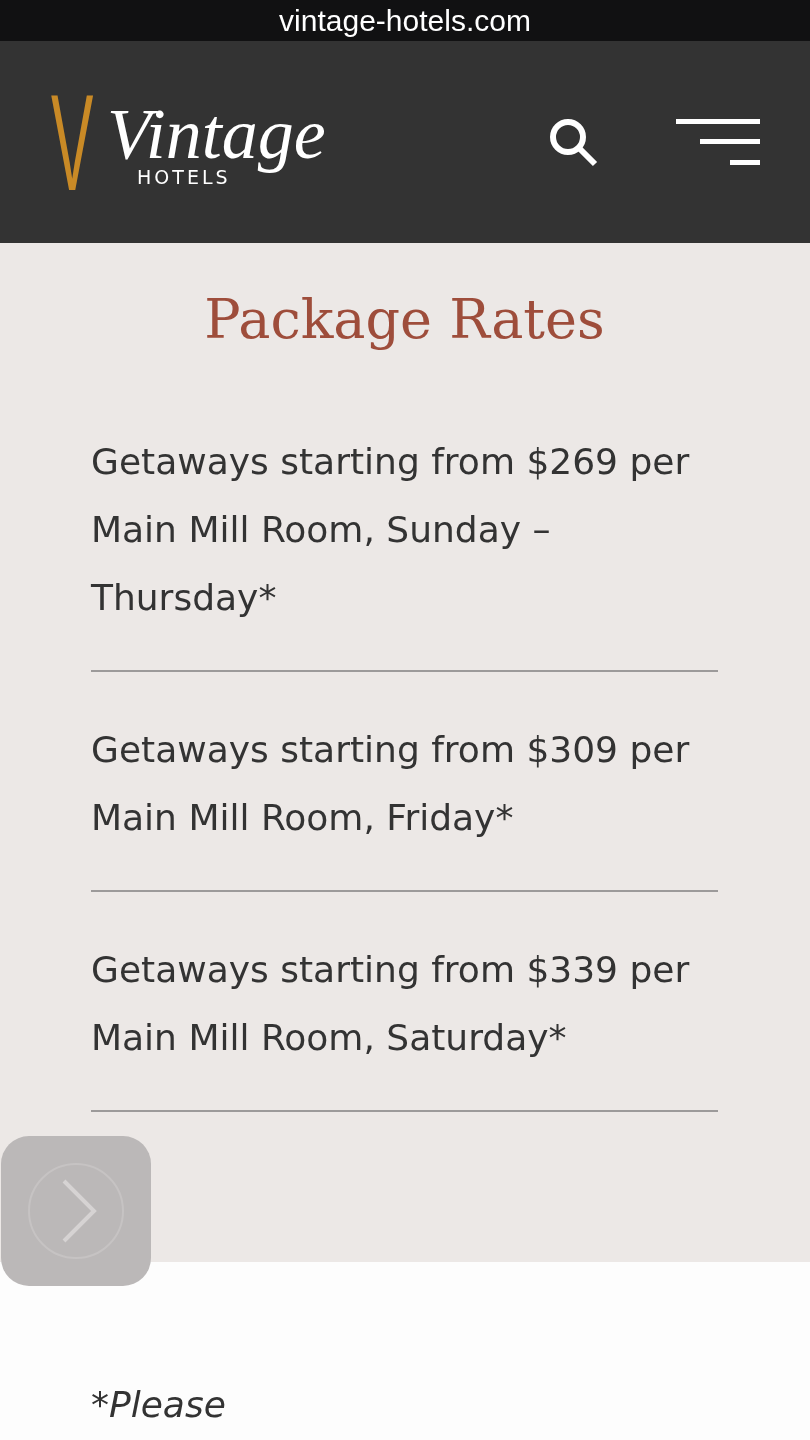 This screenshot has width=810, height=1440. I want to click on address-text: vintage-hotels.com, so click(405, 20).